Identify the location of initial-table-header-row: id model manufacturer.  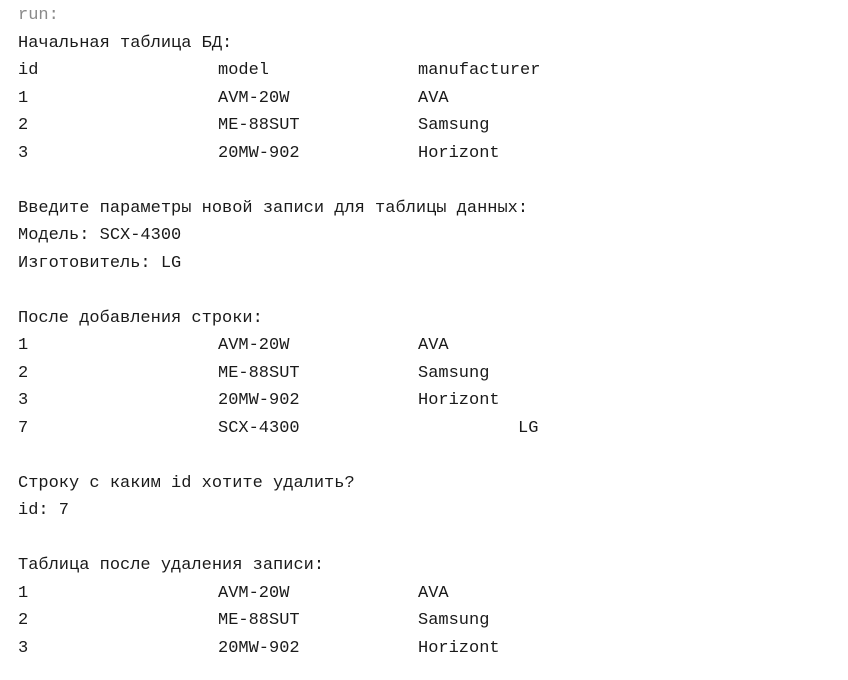
(433, 71).